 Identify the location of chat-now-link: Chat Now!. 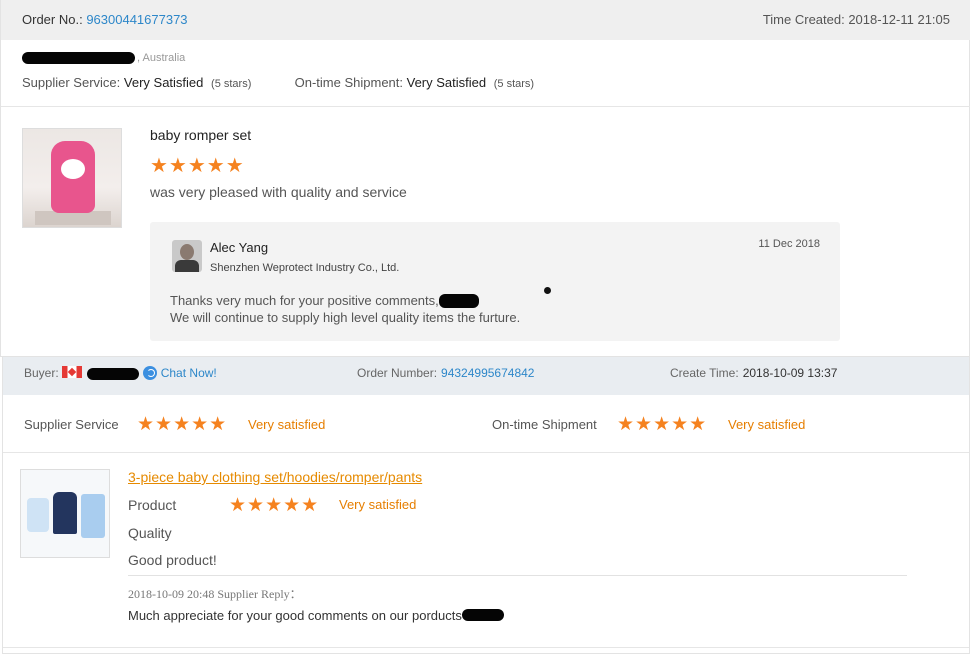
(189, 373).